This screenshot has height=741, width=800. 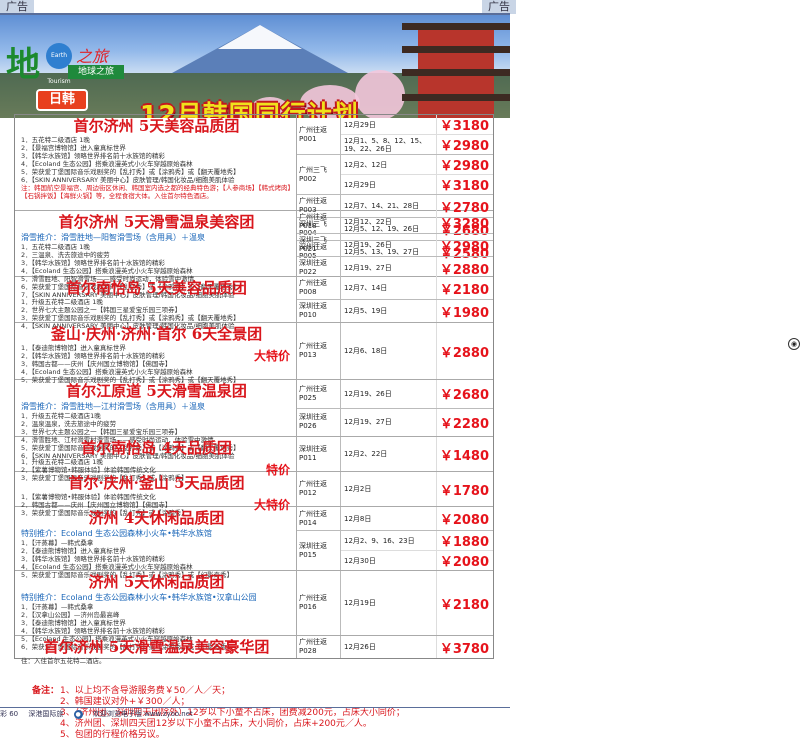 I want to click on date-line: 12月19日 ￥2180, so click(x=417, y=603).